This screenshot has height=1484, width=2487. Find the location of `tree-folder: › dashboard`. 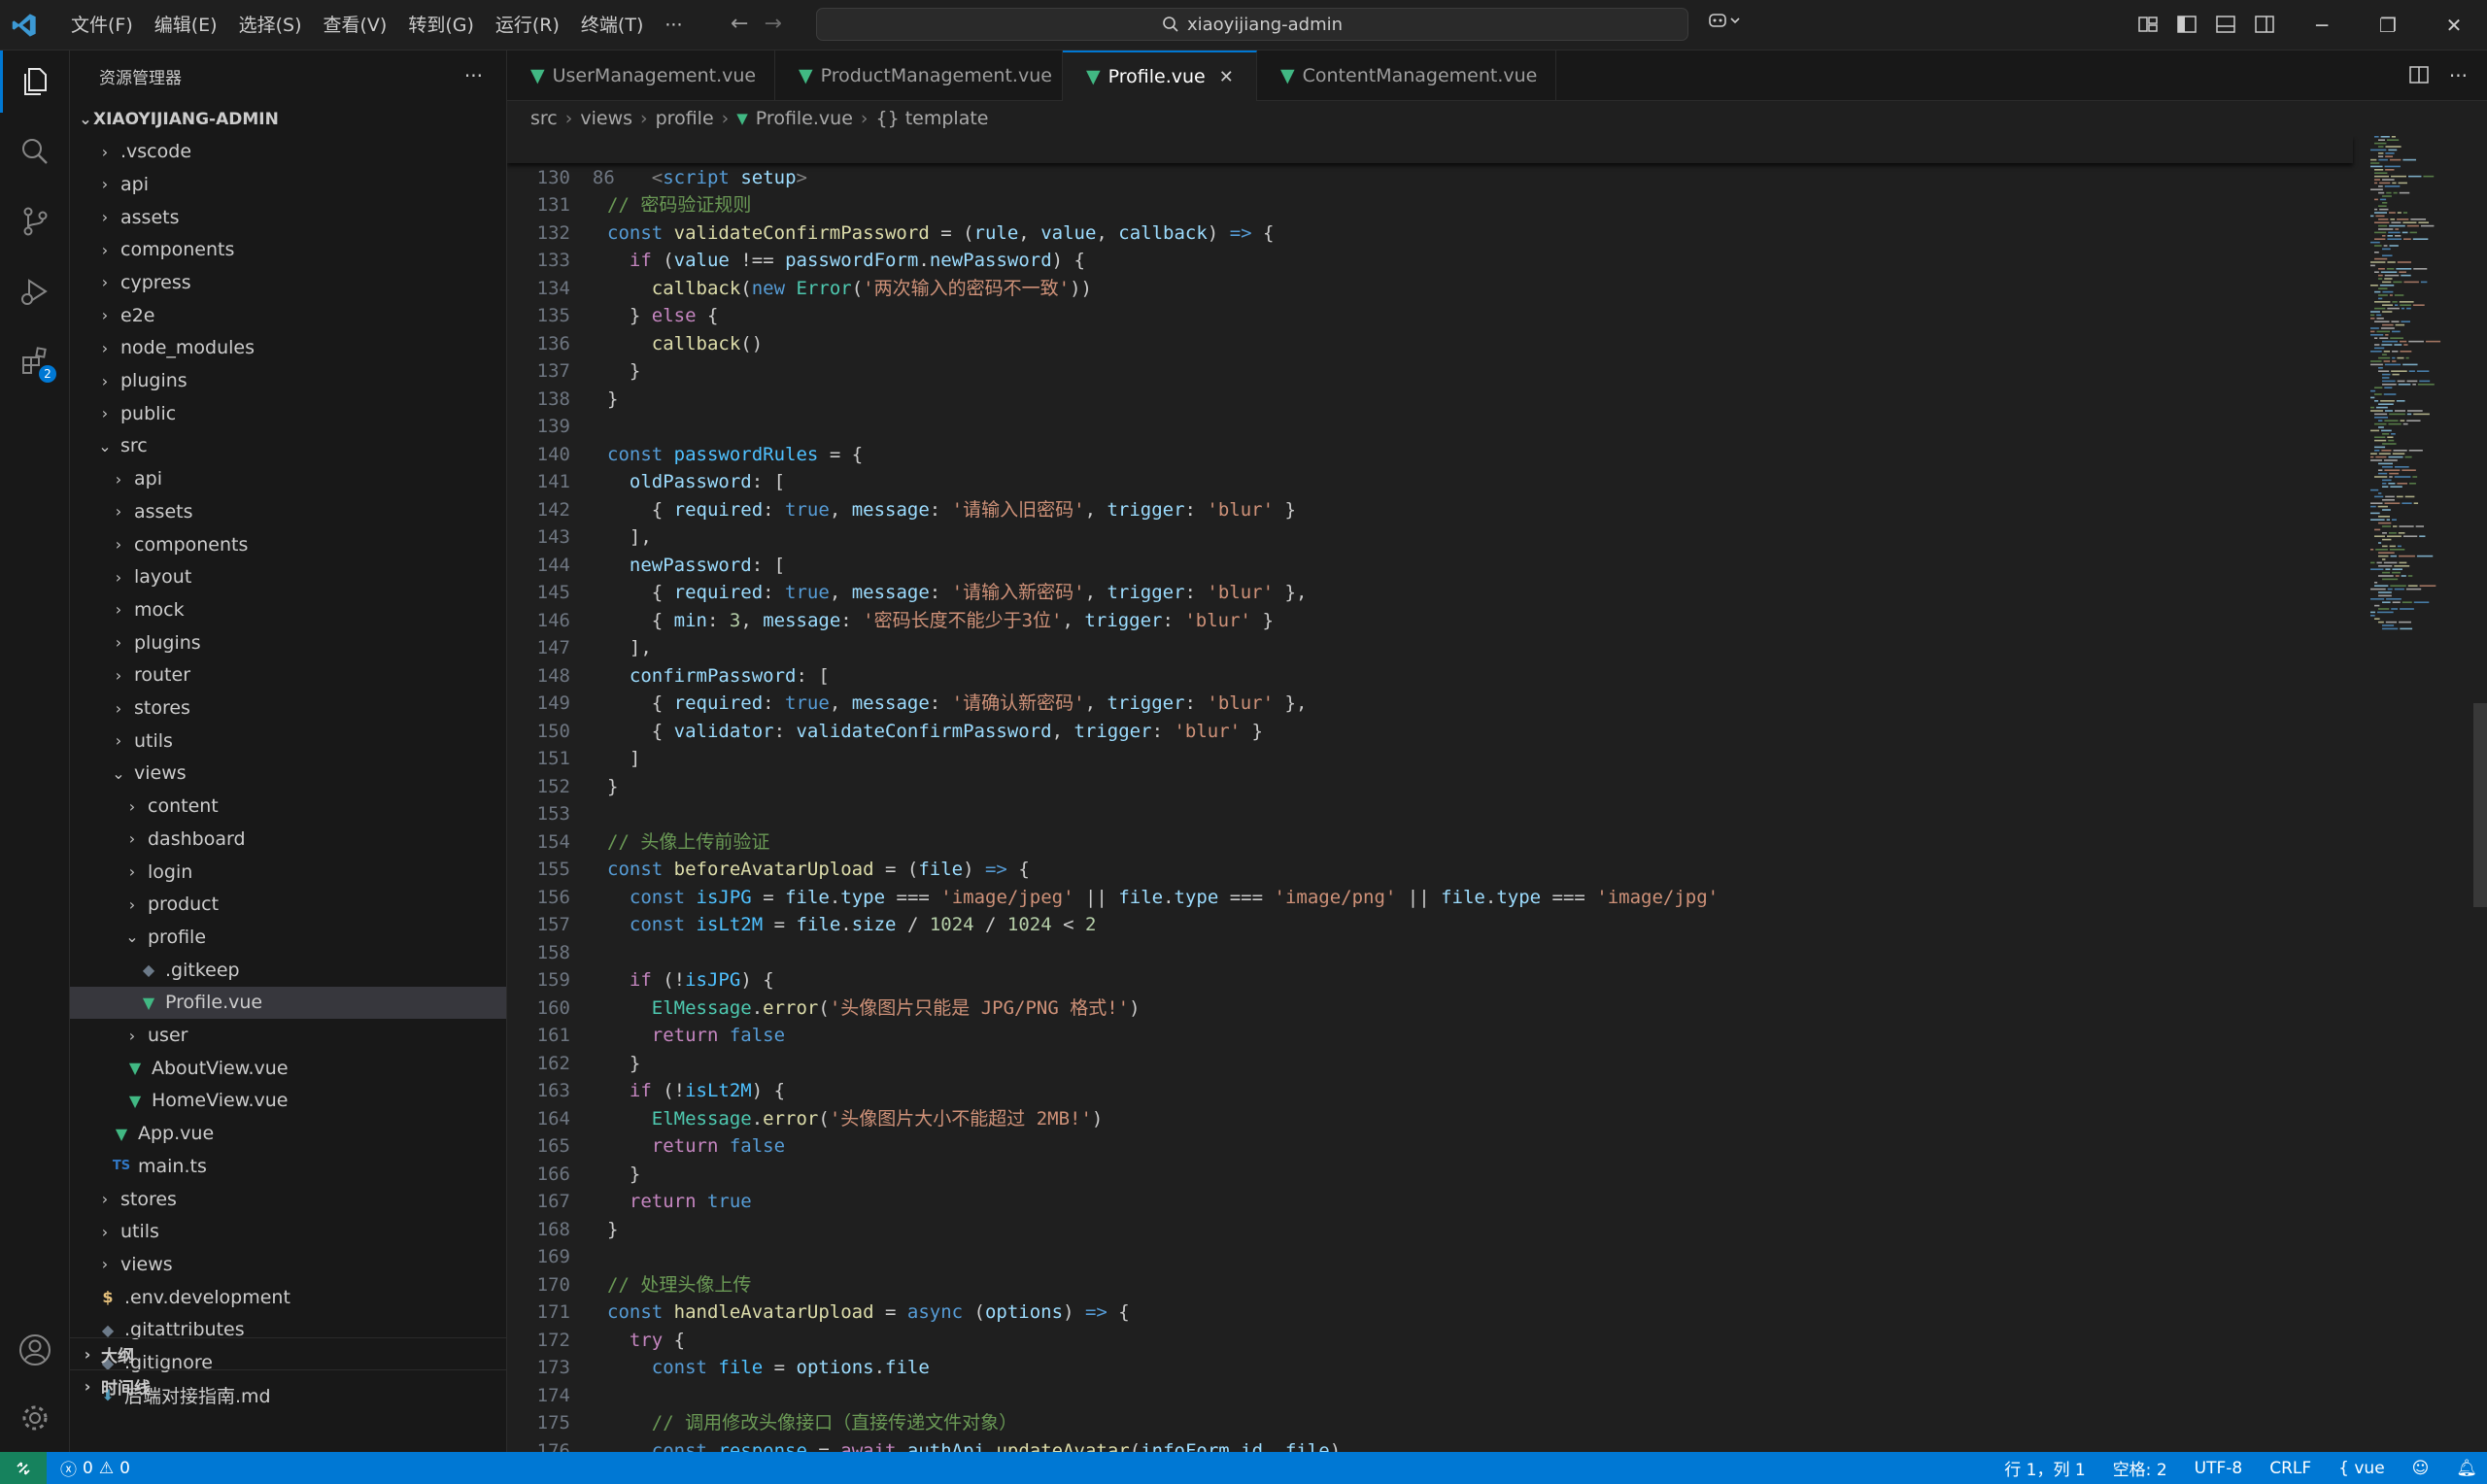

tree-folder: › dashboard is located at coordinates (288, 839).